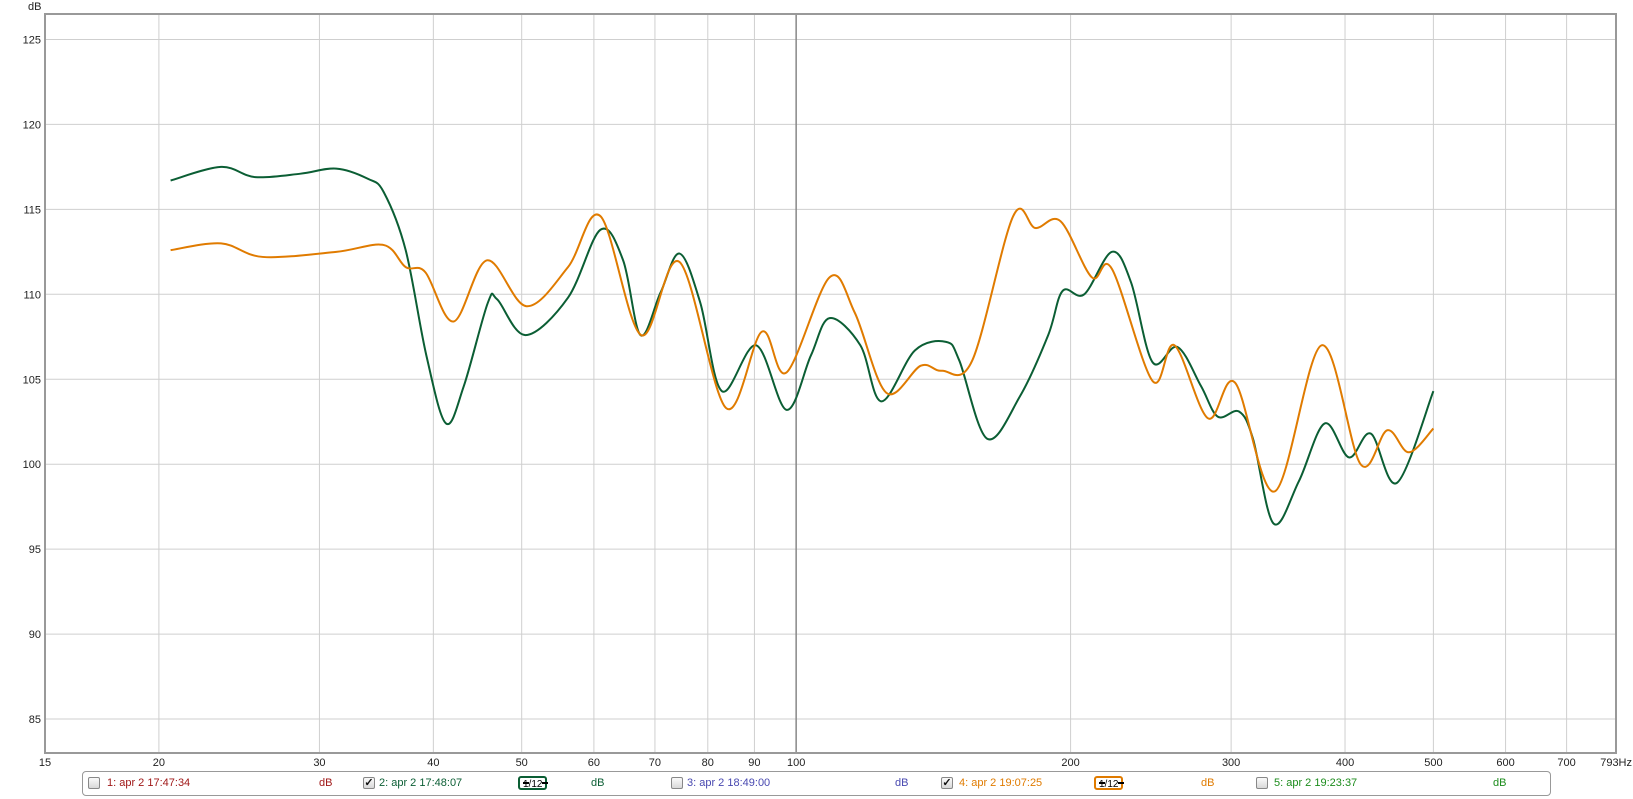 The image size is (1633, 799). Describe the element at coordinates (35, 720) in the screenshot. I see `y-tick-label: 85` at that location.